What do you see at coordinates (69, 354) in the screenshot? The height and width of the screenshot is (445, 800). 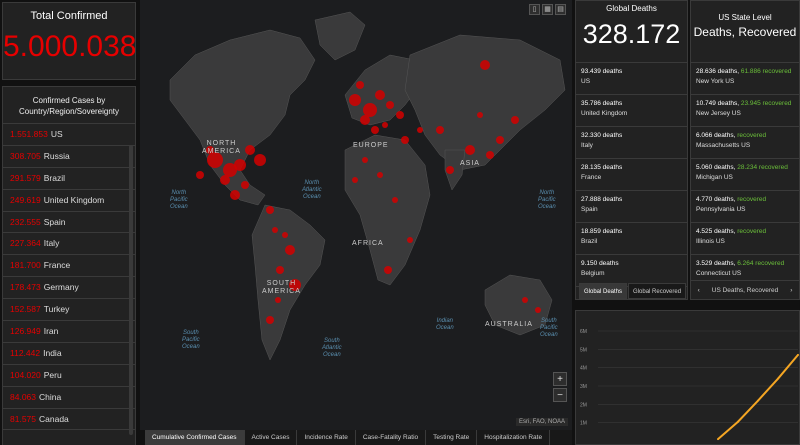 I see `country-list-item: 112.442 India` at bounding box center [69, 354].